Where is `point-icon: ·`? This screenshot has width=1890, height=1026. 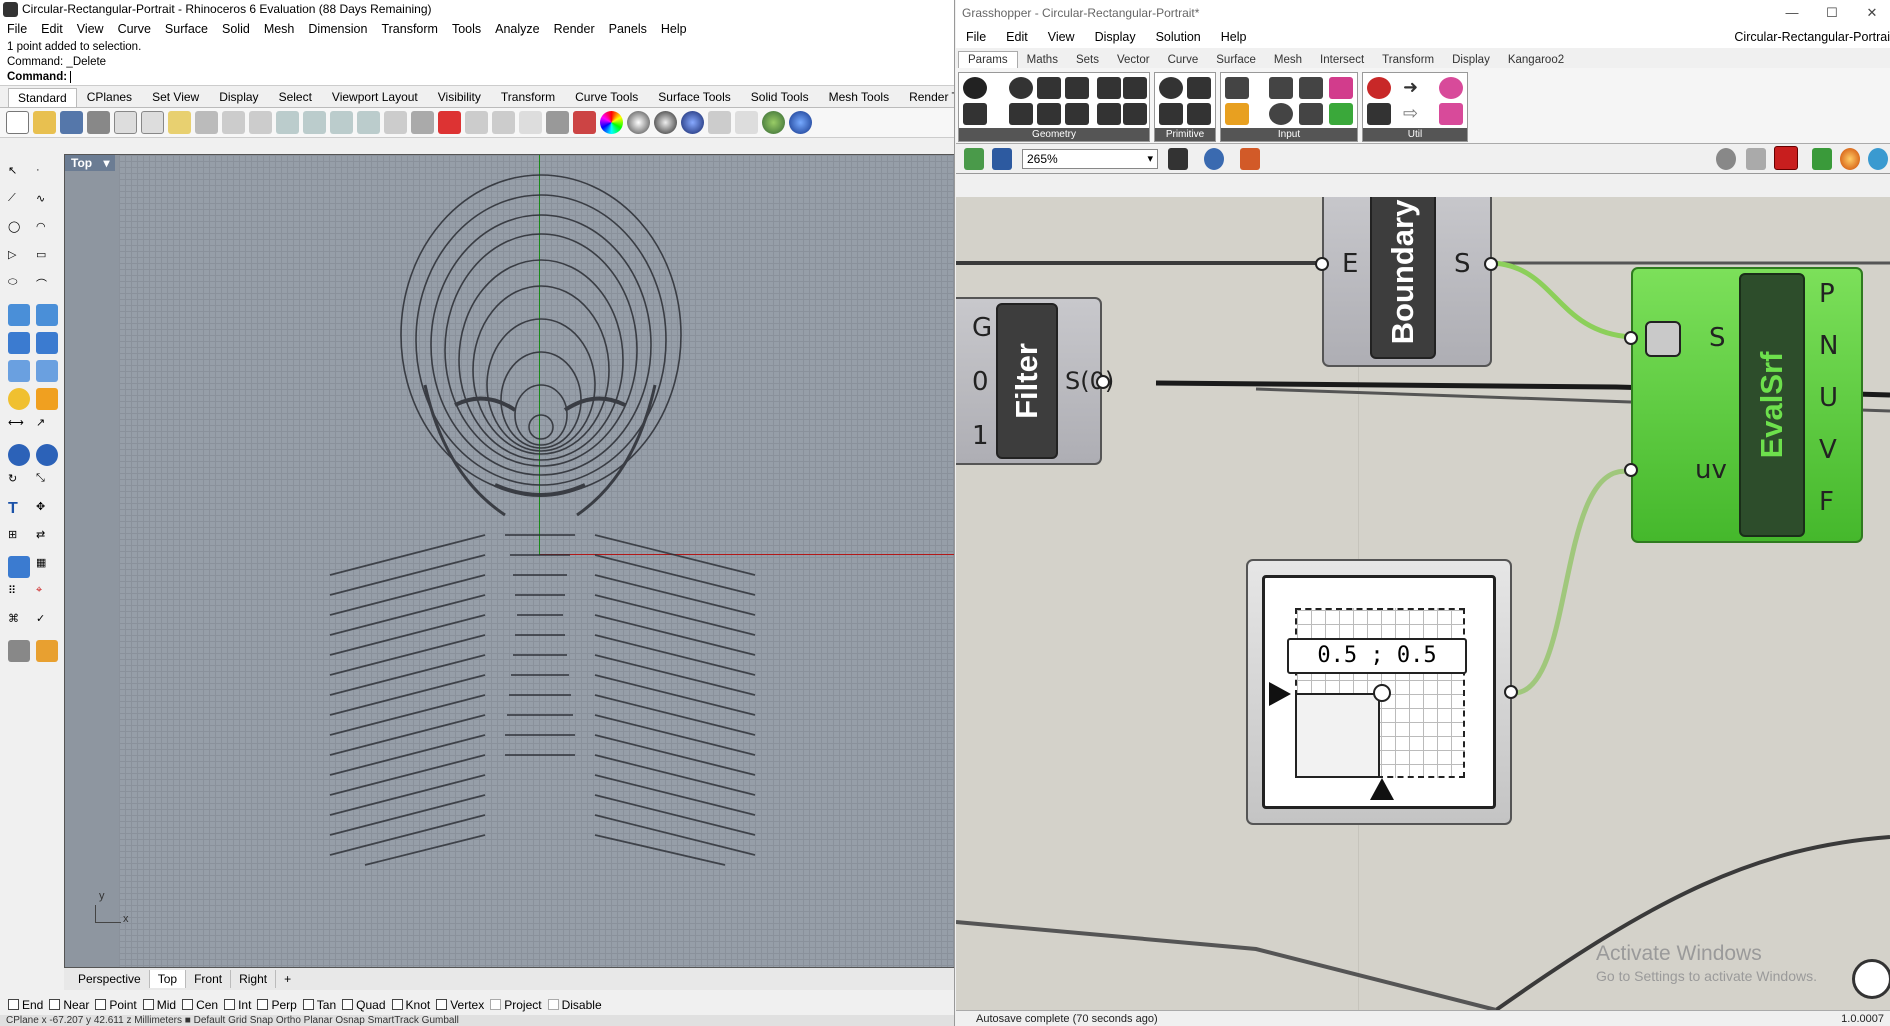
point-icon: · is located at coordinates (47, 175).